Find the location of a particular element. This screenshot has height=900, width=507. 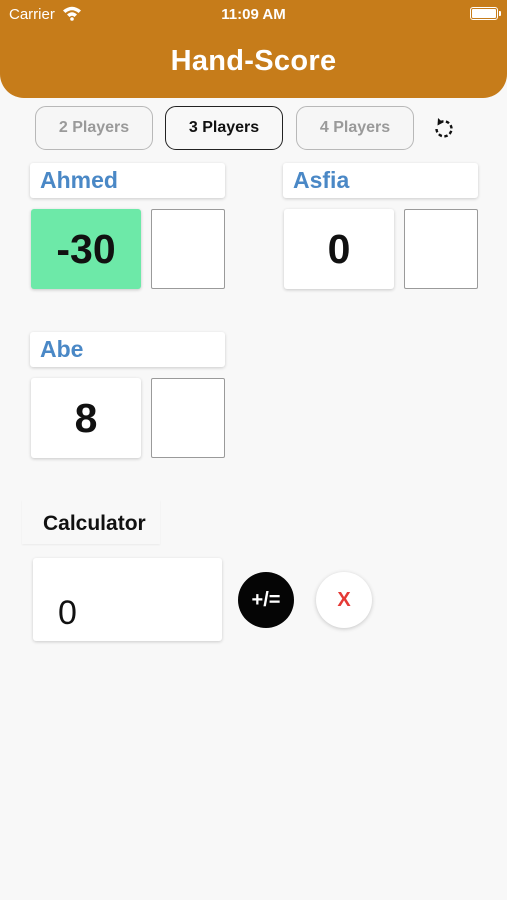

player-name-asfia: Asfia is located at coordinates (380, 180).